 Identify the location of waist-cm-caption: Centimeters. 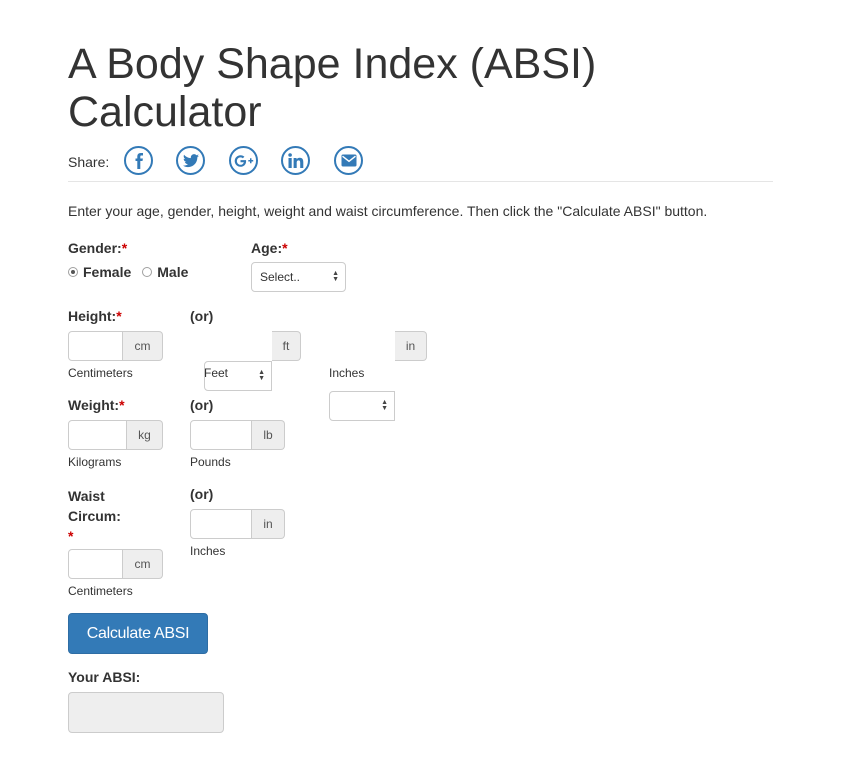
(100, 591).